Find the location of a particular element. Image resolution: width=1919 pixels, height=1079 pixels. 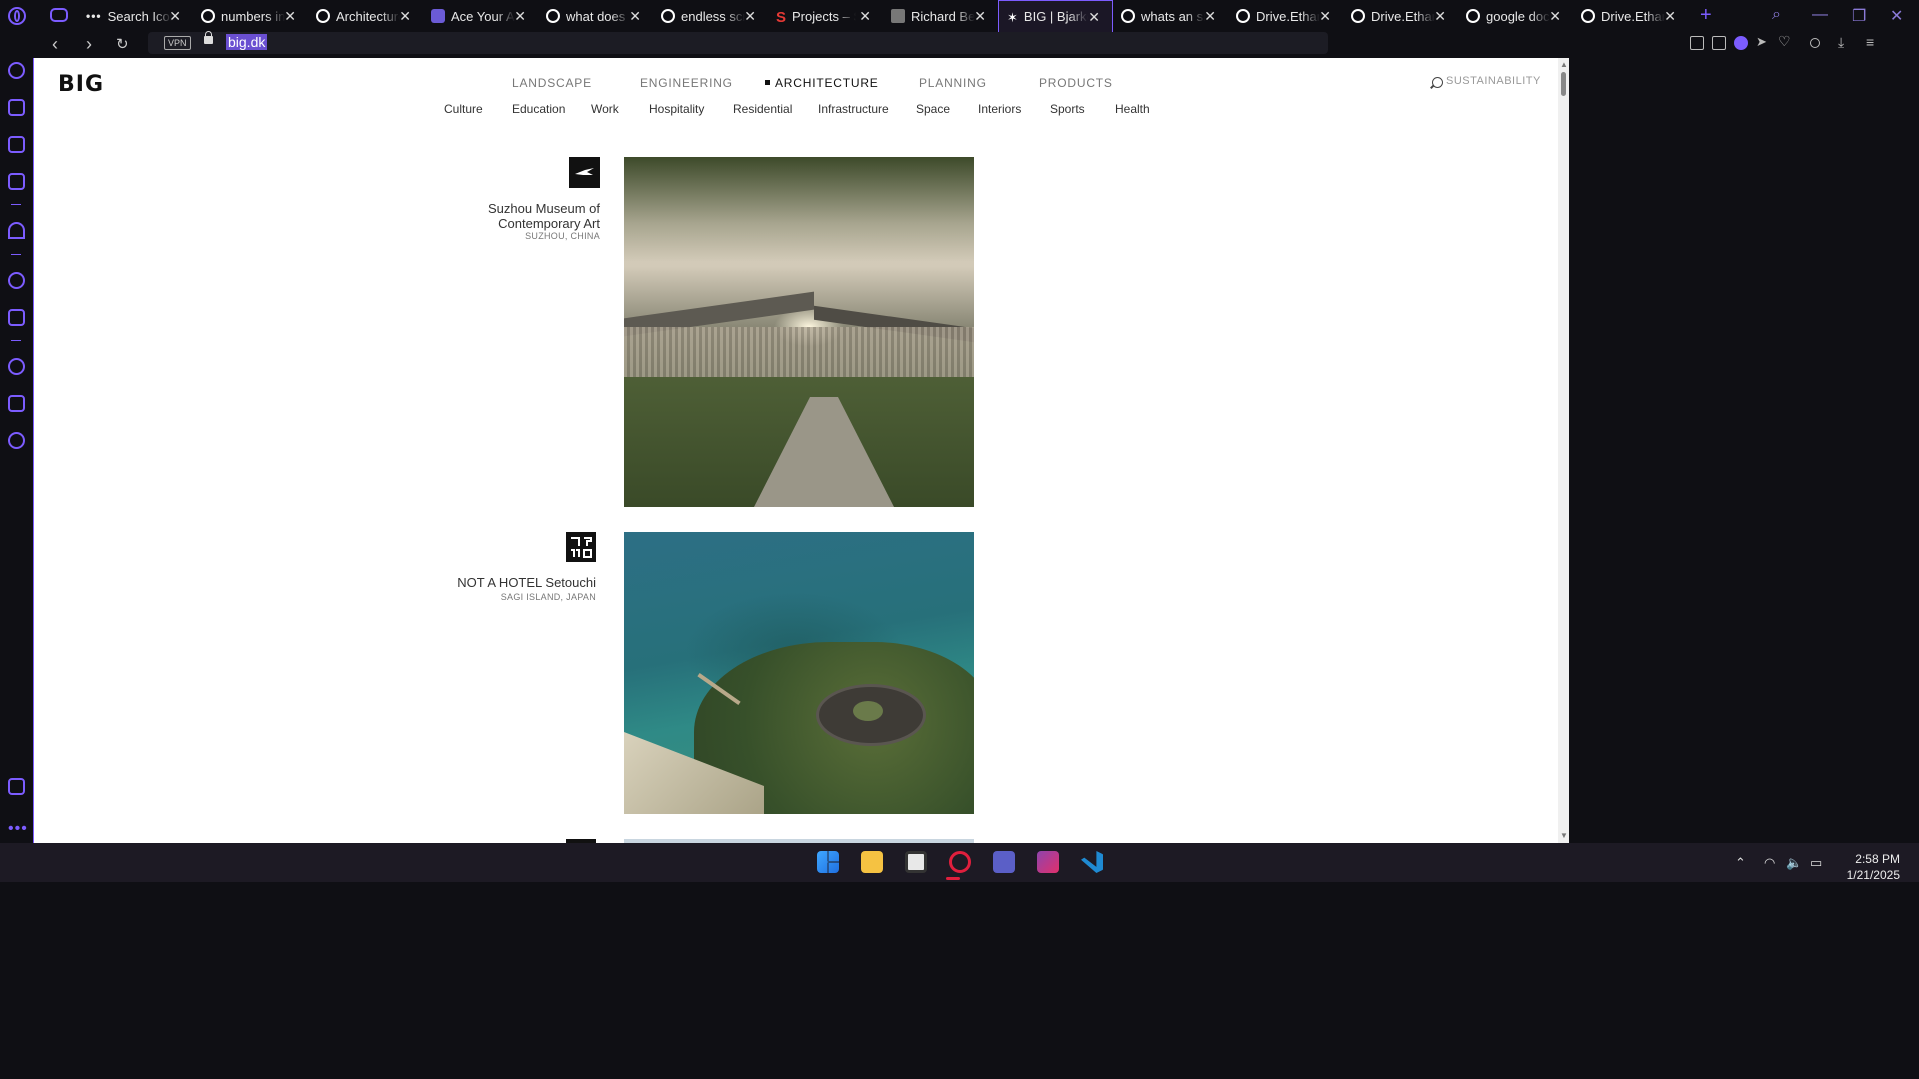

wifi-icon: ◠ is located at coordinates (1769, 863).